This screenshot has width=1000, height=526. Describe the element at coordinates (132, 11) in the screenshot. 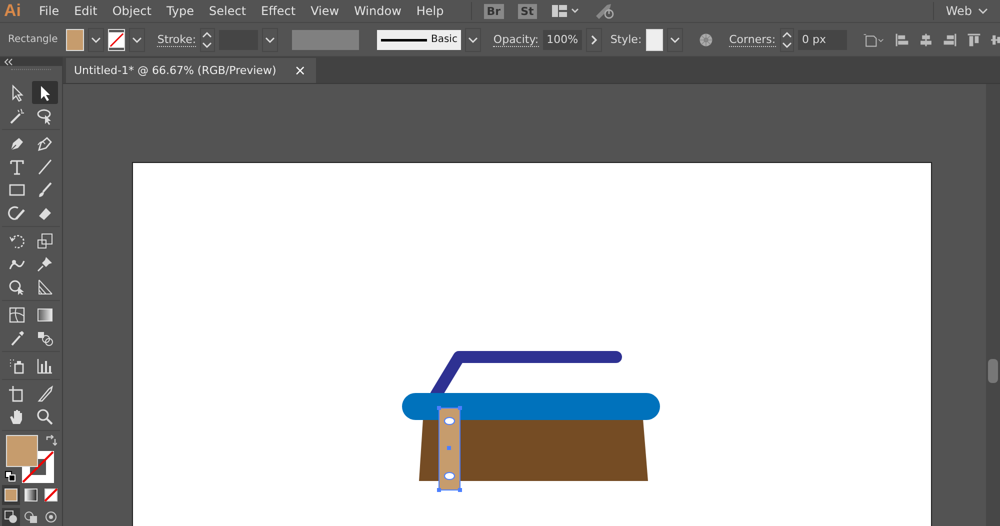

I see `menu-item: Object` at that location.